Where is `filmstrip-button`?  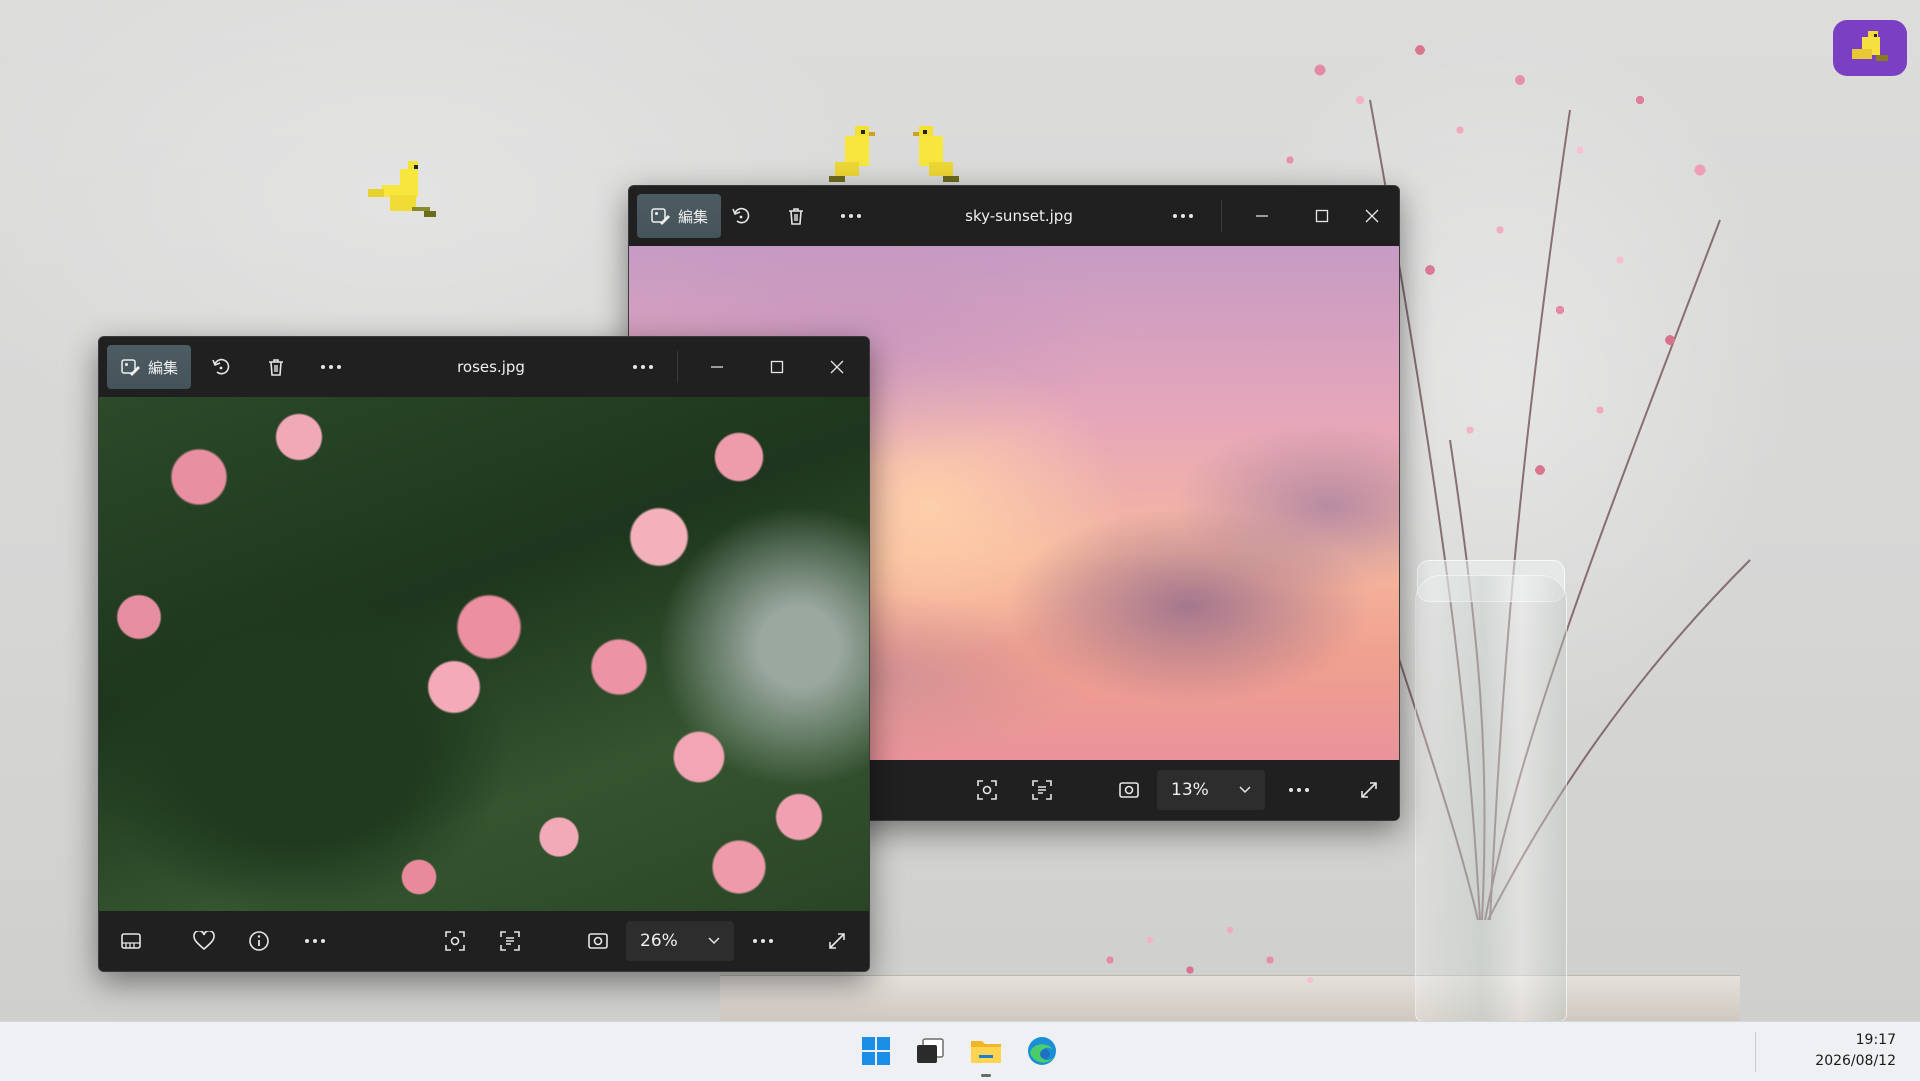
filmstrip-button is located at coordinates (131, 941).